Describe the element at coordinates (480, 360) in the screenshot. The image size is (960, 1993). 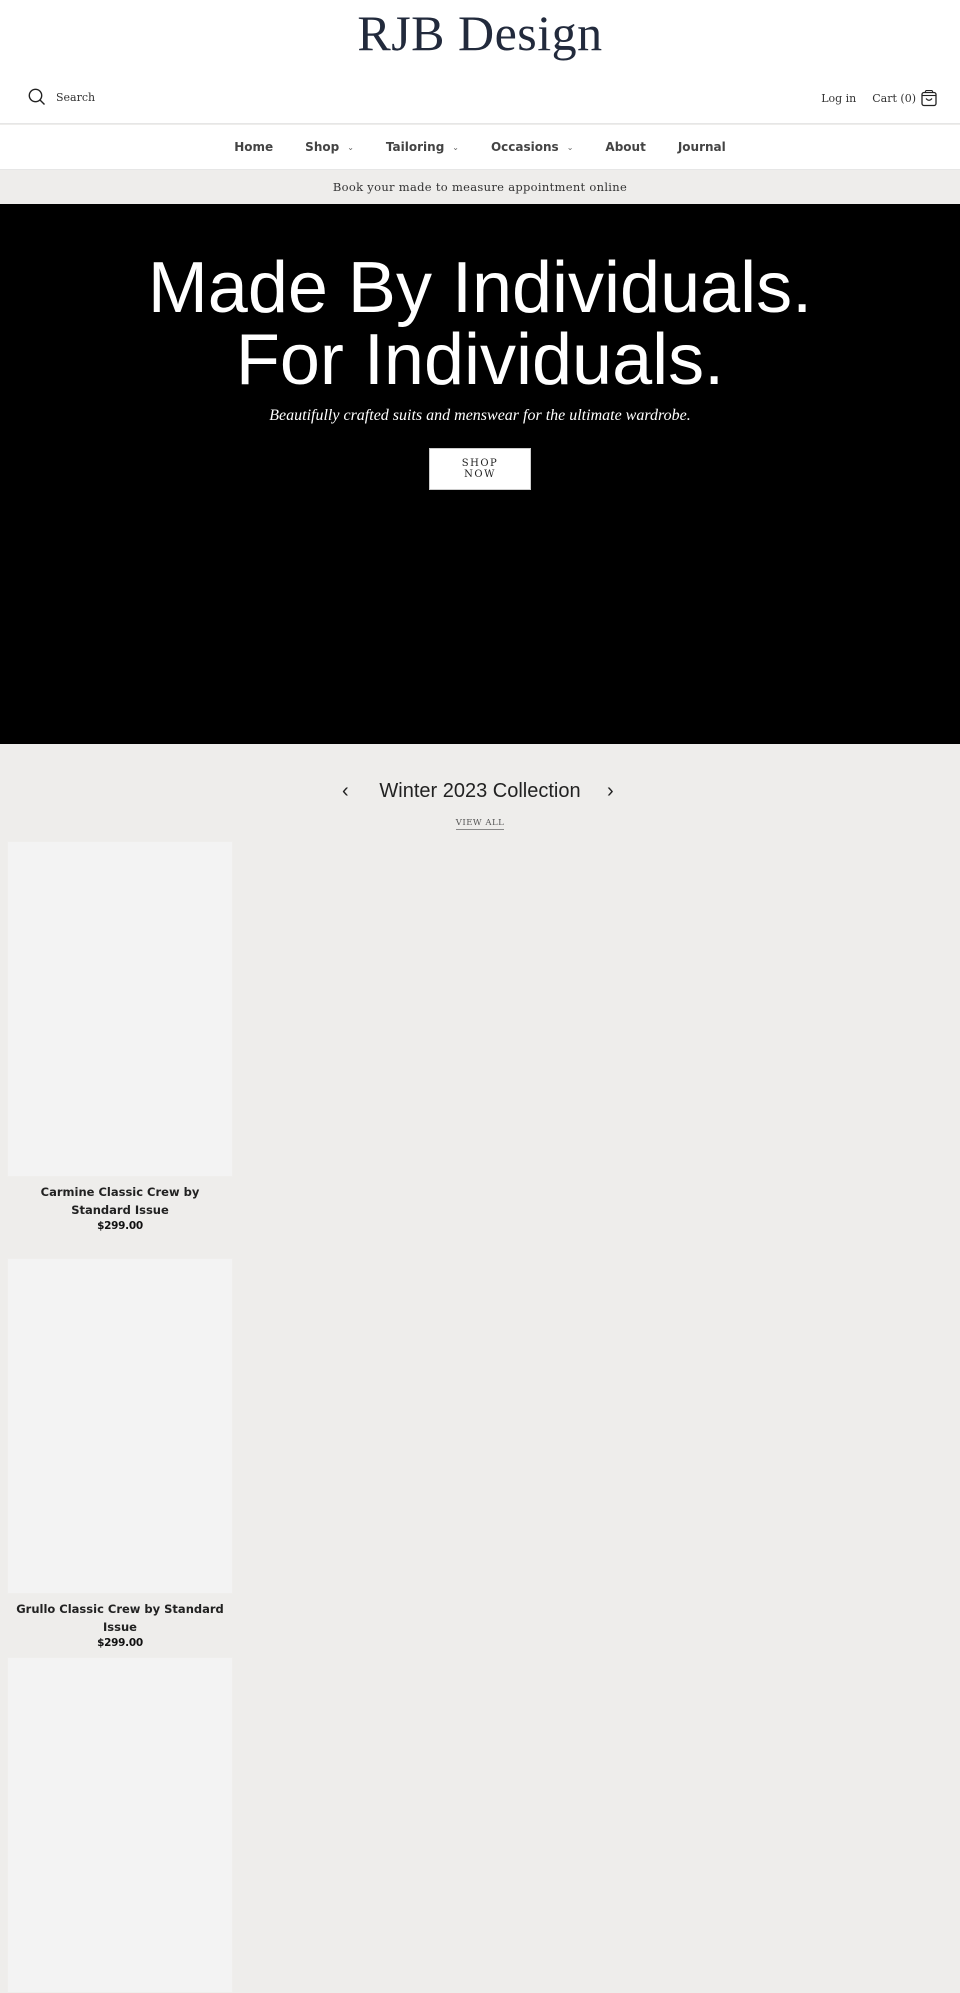
I see `hero-heading-line2: For Individuals.` at that location.